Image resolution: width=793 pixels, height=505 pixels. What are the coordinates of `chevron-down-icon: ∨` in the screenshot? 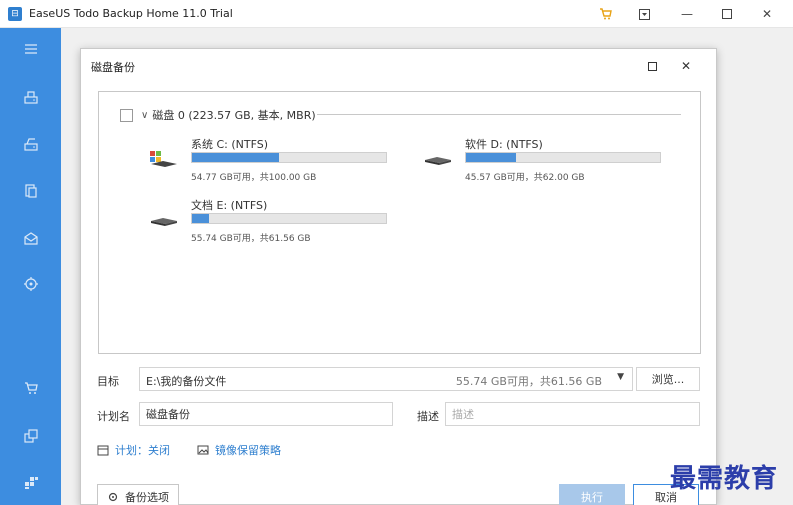 It's located at (144, 115).